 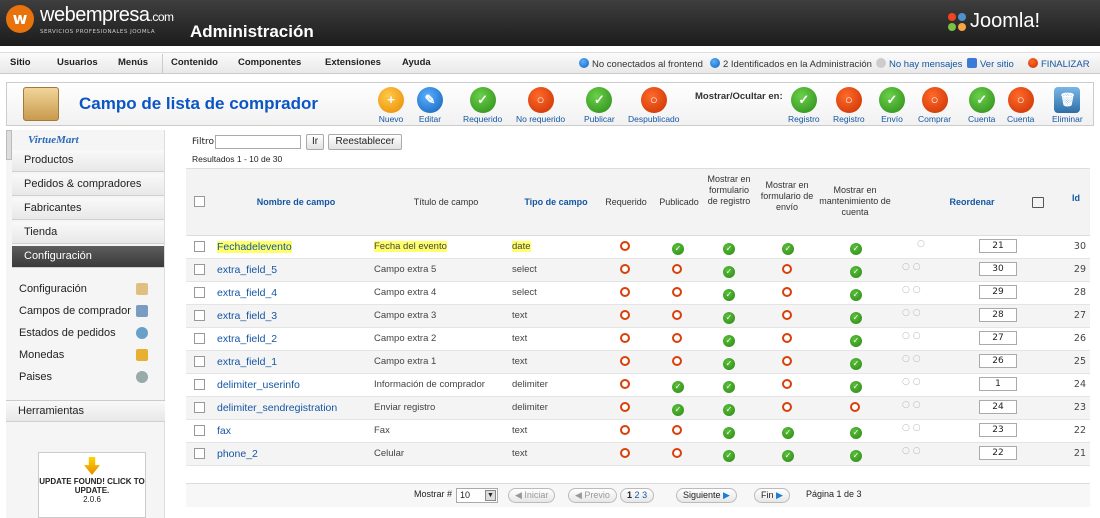 I want to click on go-button: Ir, so click(x=315, y=142).